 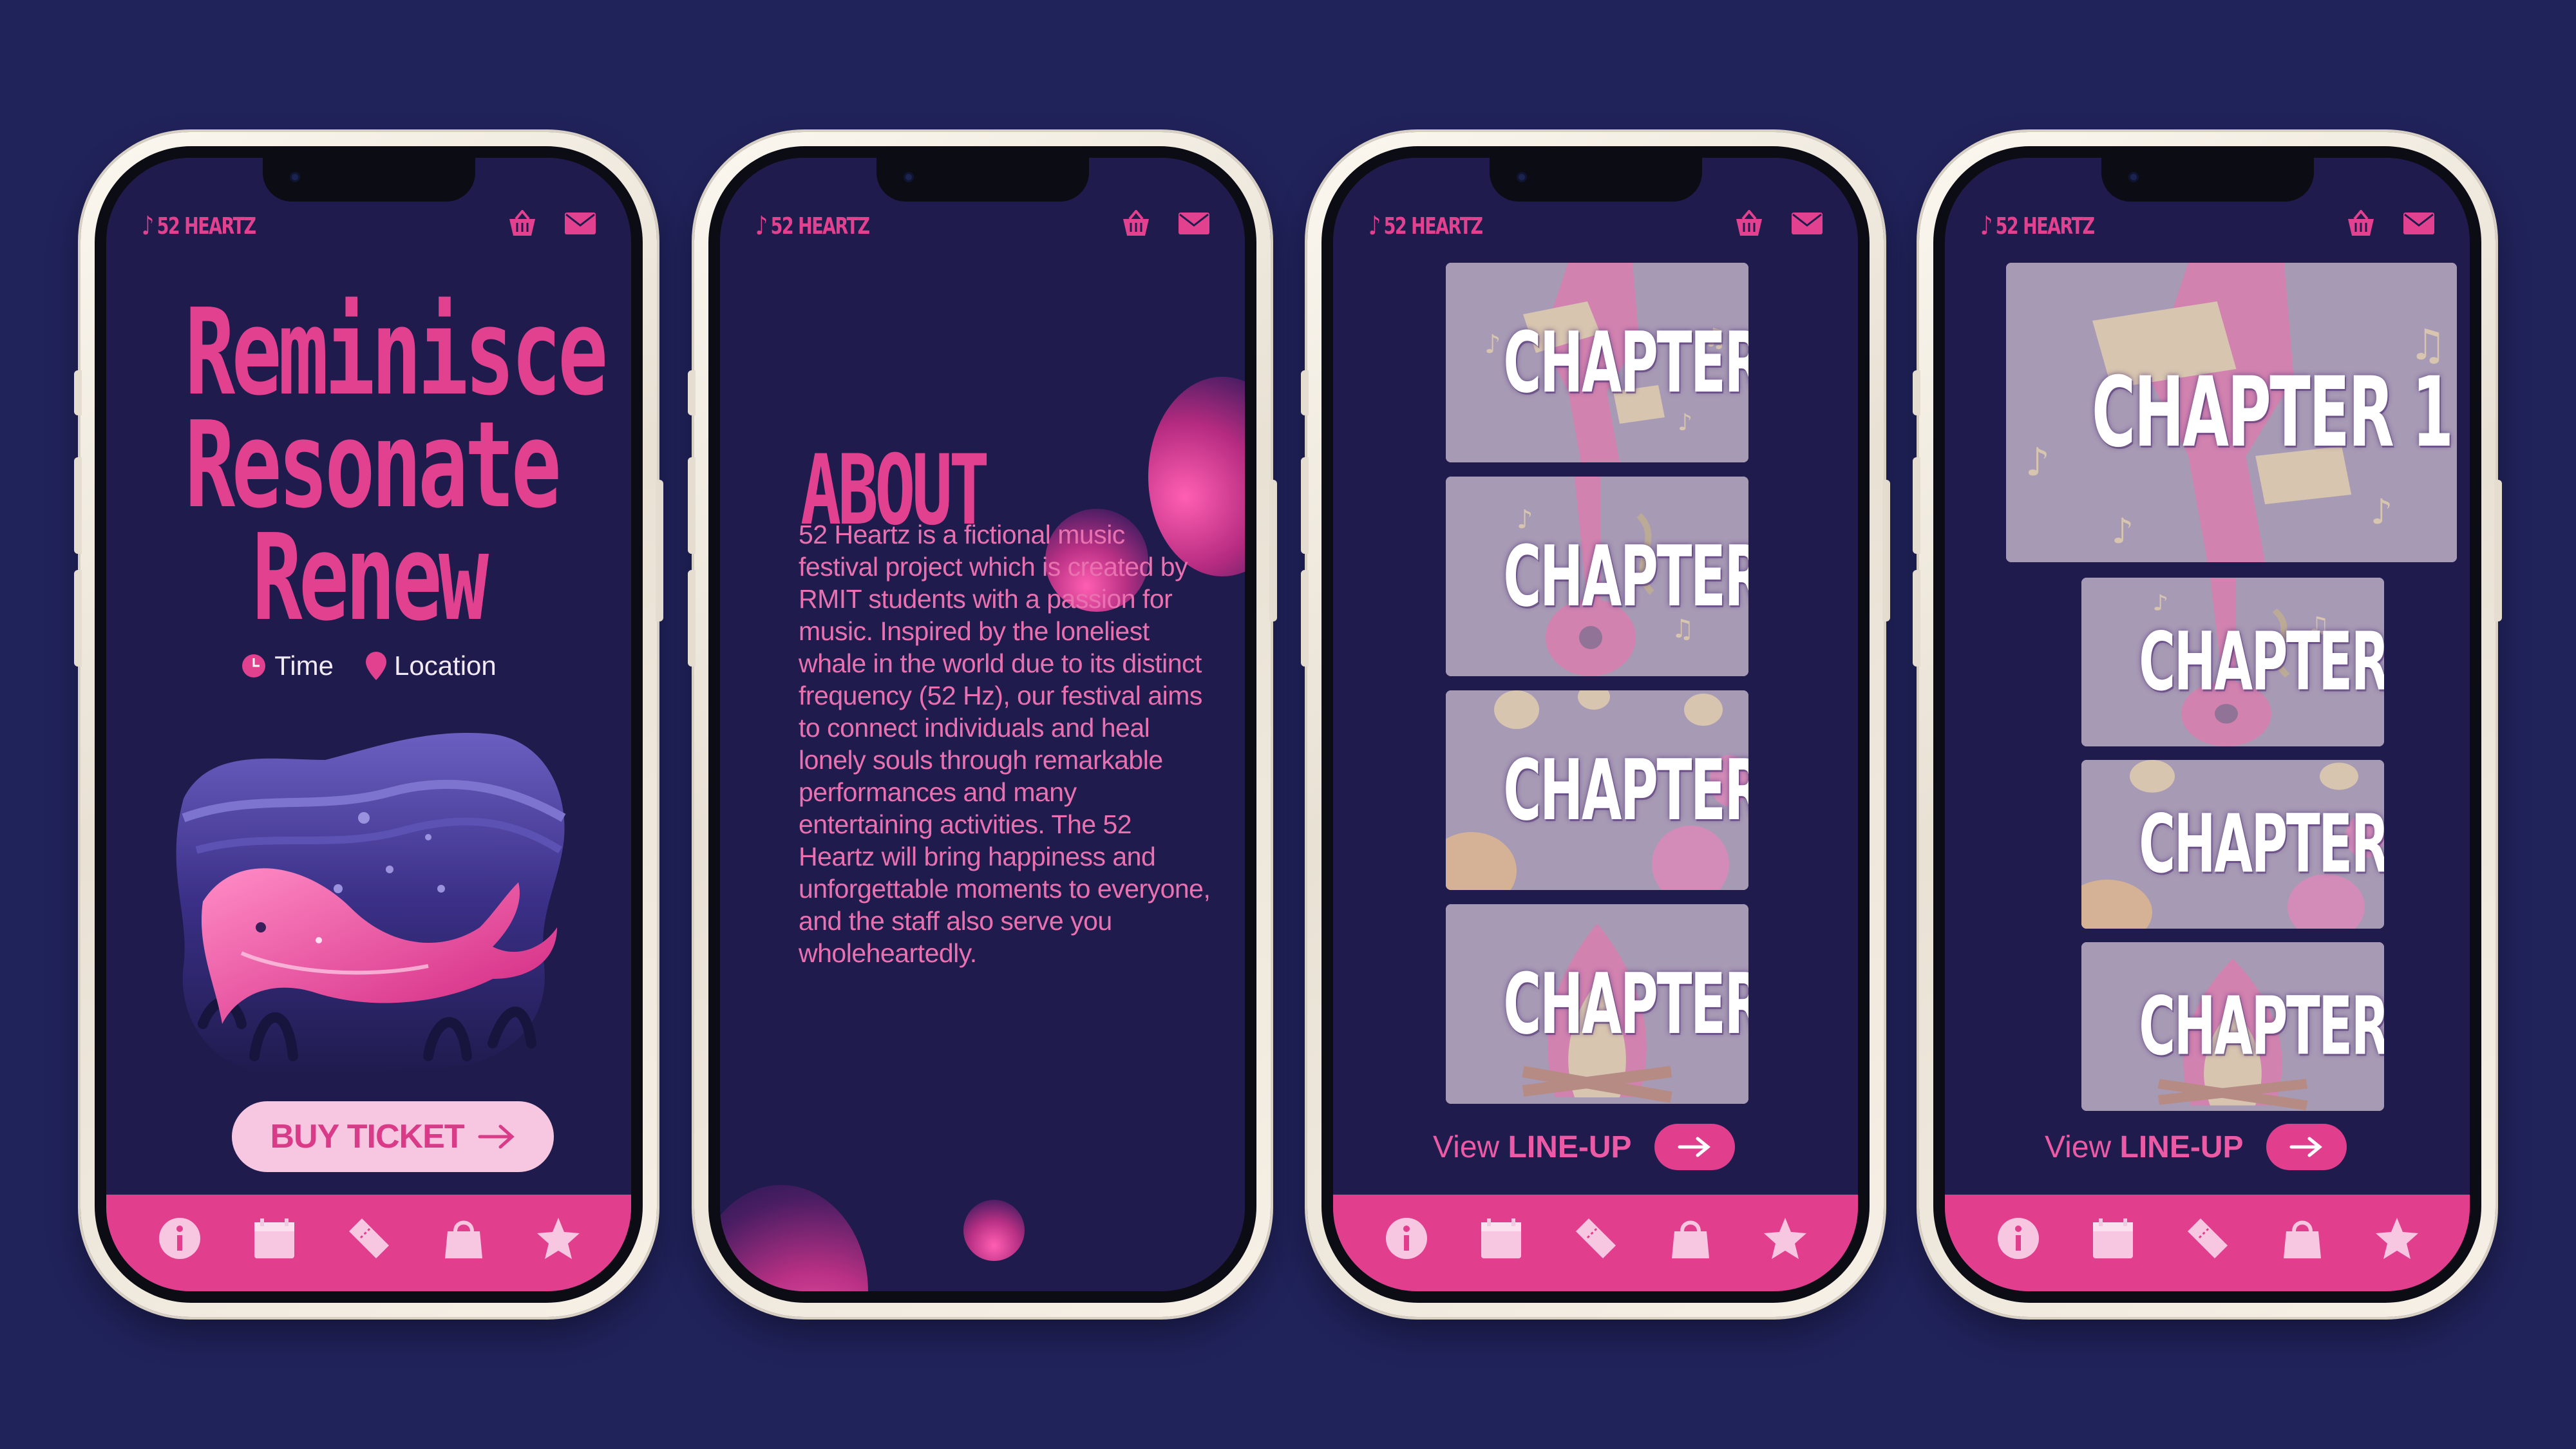 What do you see at coordinates (375, 666) in the screenshot?
I see `location-pin-icon` at bounding box center [375, 666].